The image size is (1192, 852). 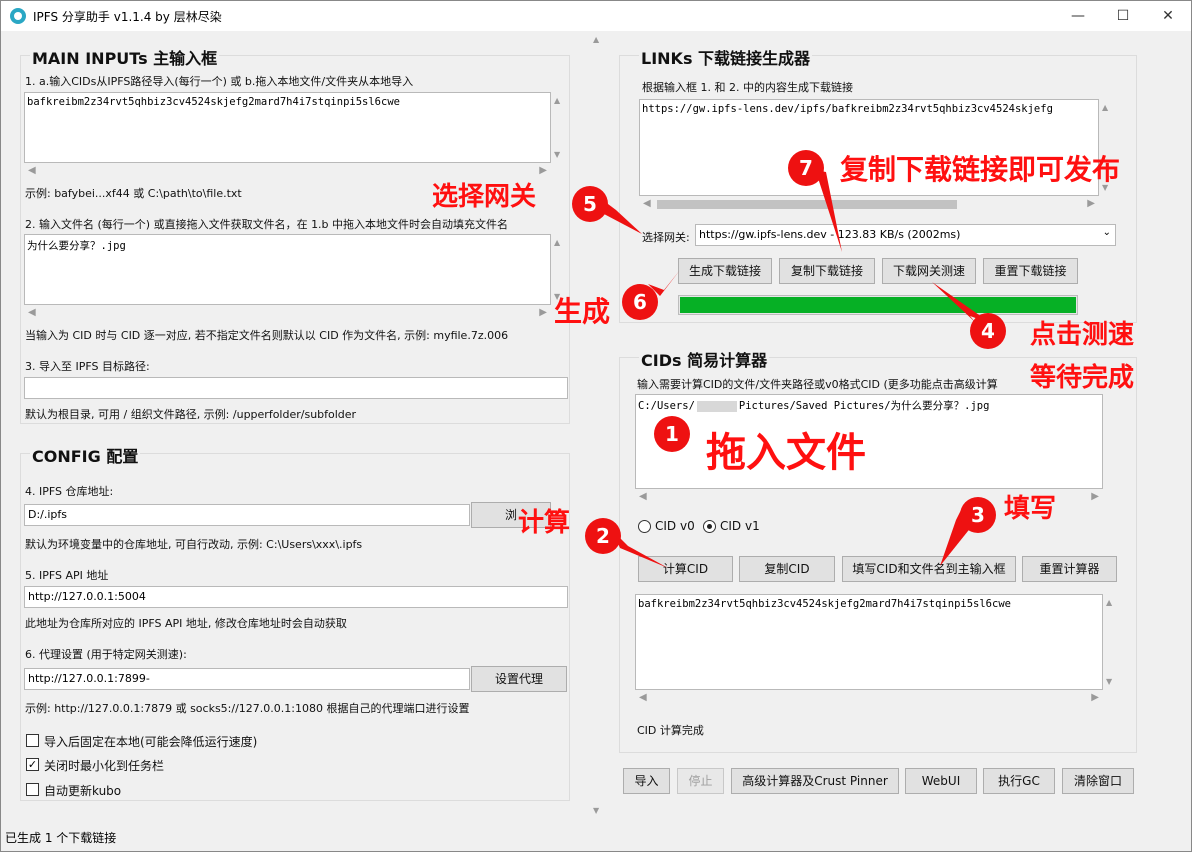 What do you see at coordinates (786, 453) in the screenshot?
I see `step-1-text: 拖入文件` at bounding box center [786, 453].